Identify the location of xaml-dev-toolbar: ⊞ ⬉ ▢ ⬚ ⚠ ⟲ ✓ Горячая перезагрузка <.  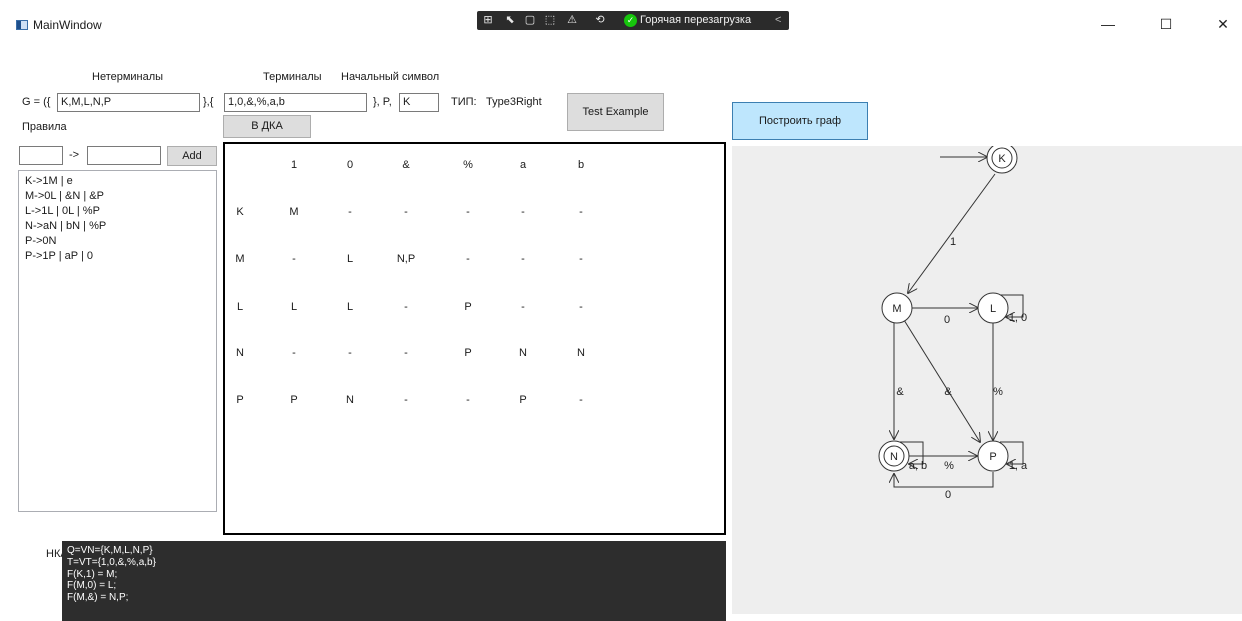
(633, 20).